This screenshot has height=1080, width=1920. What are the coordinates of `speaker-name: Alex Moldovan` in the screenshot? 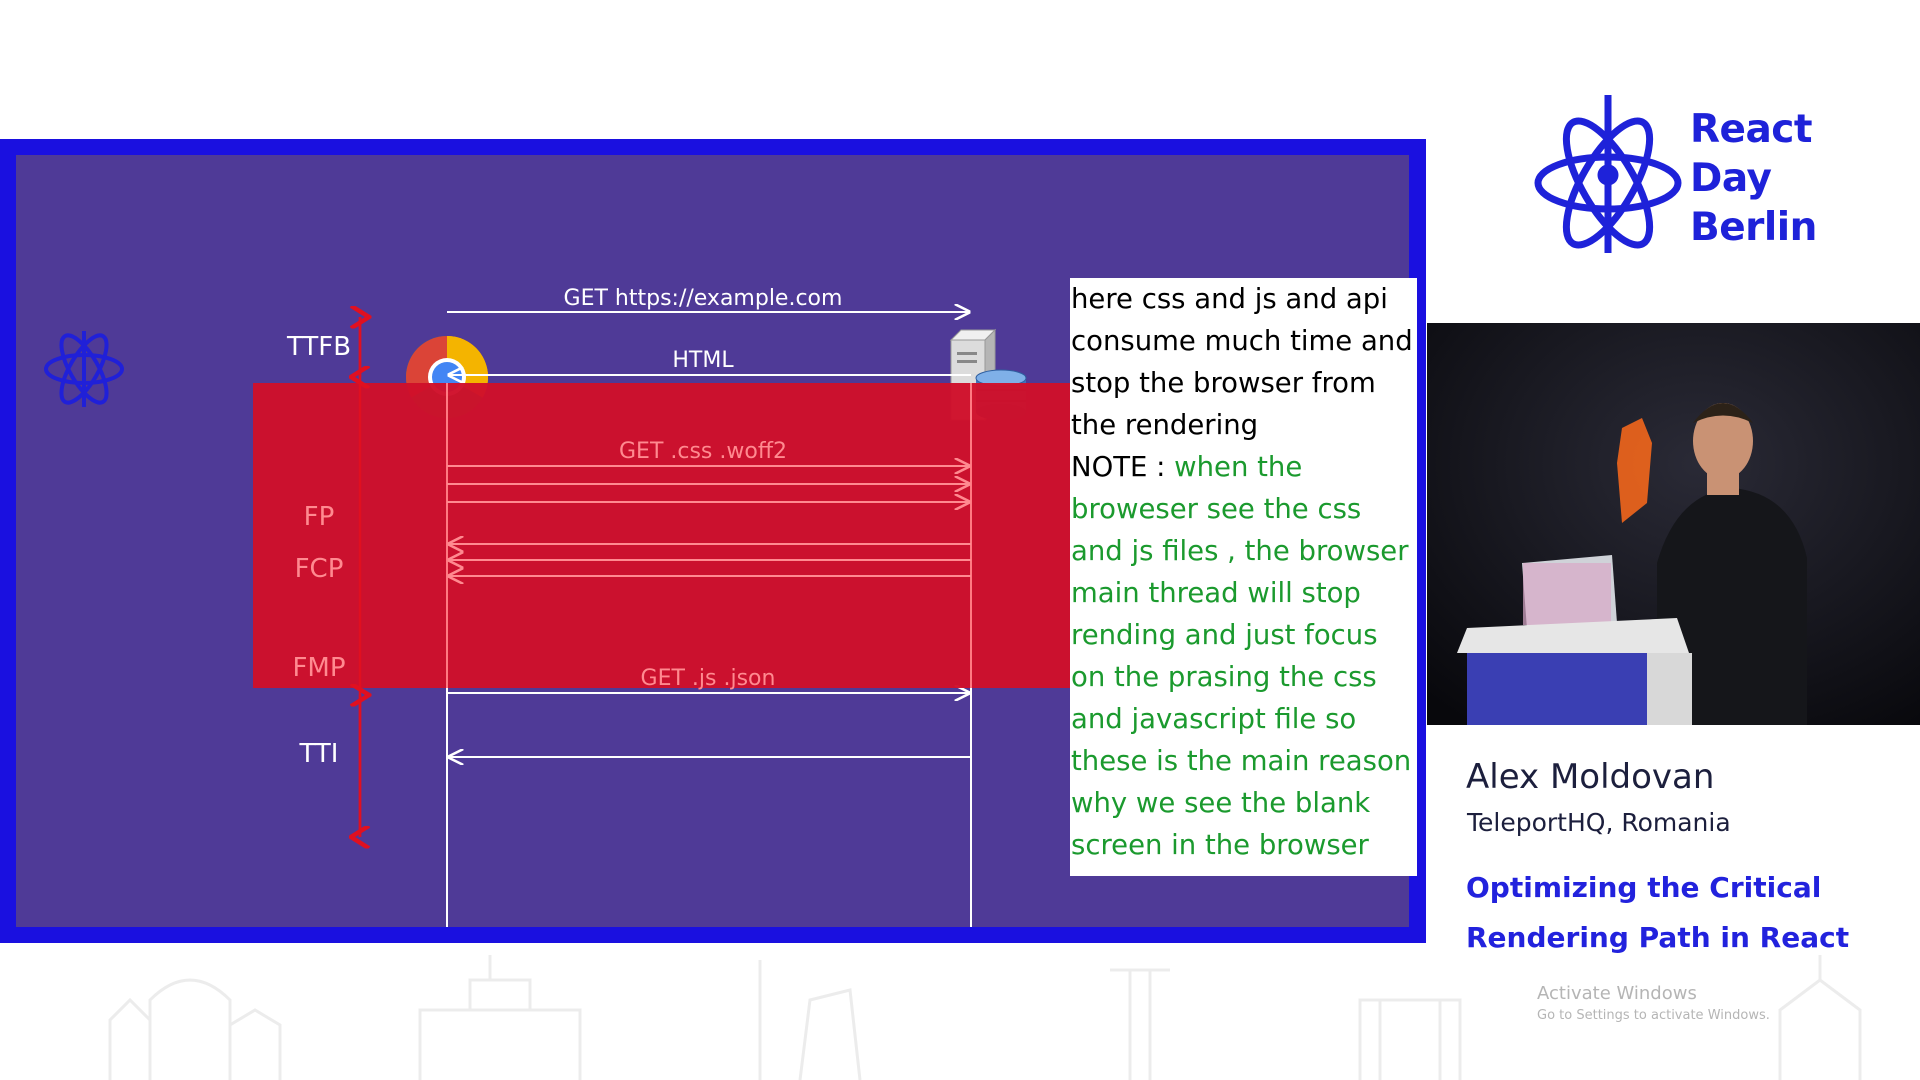 It's located at (1590, 777).